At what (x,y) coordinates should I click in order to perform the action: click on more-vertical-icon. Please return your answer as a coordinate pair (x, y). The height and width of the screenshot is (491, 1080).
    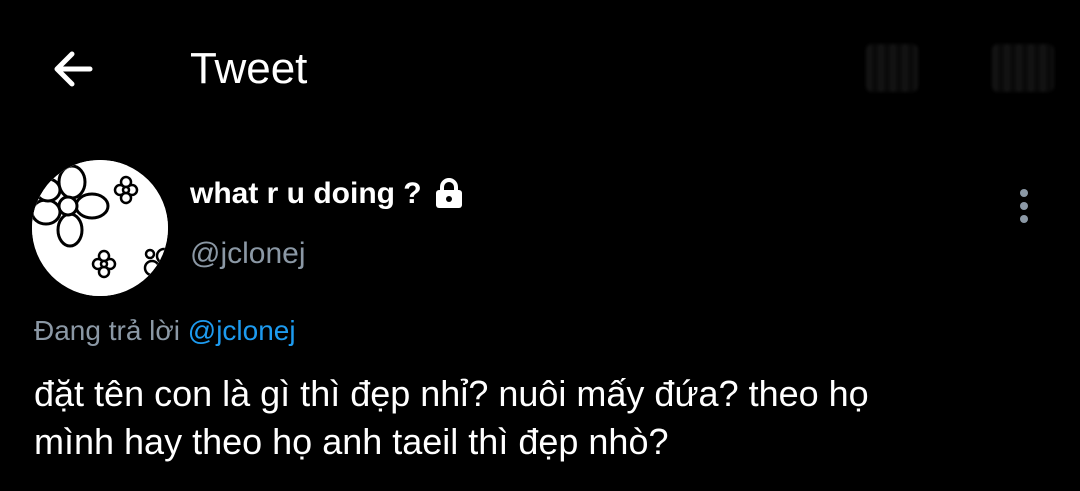
    Looking at the image, I should click on (1024, 206).